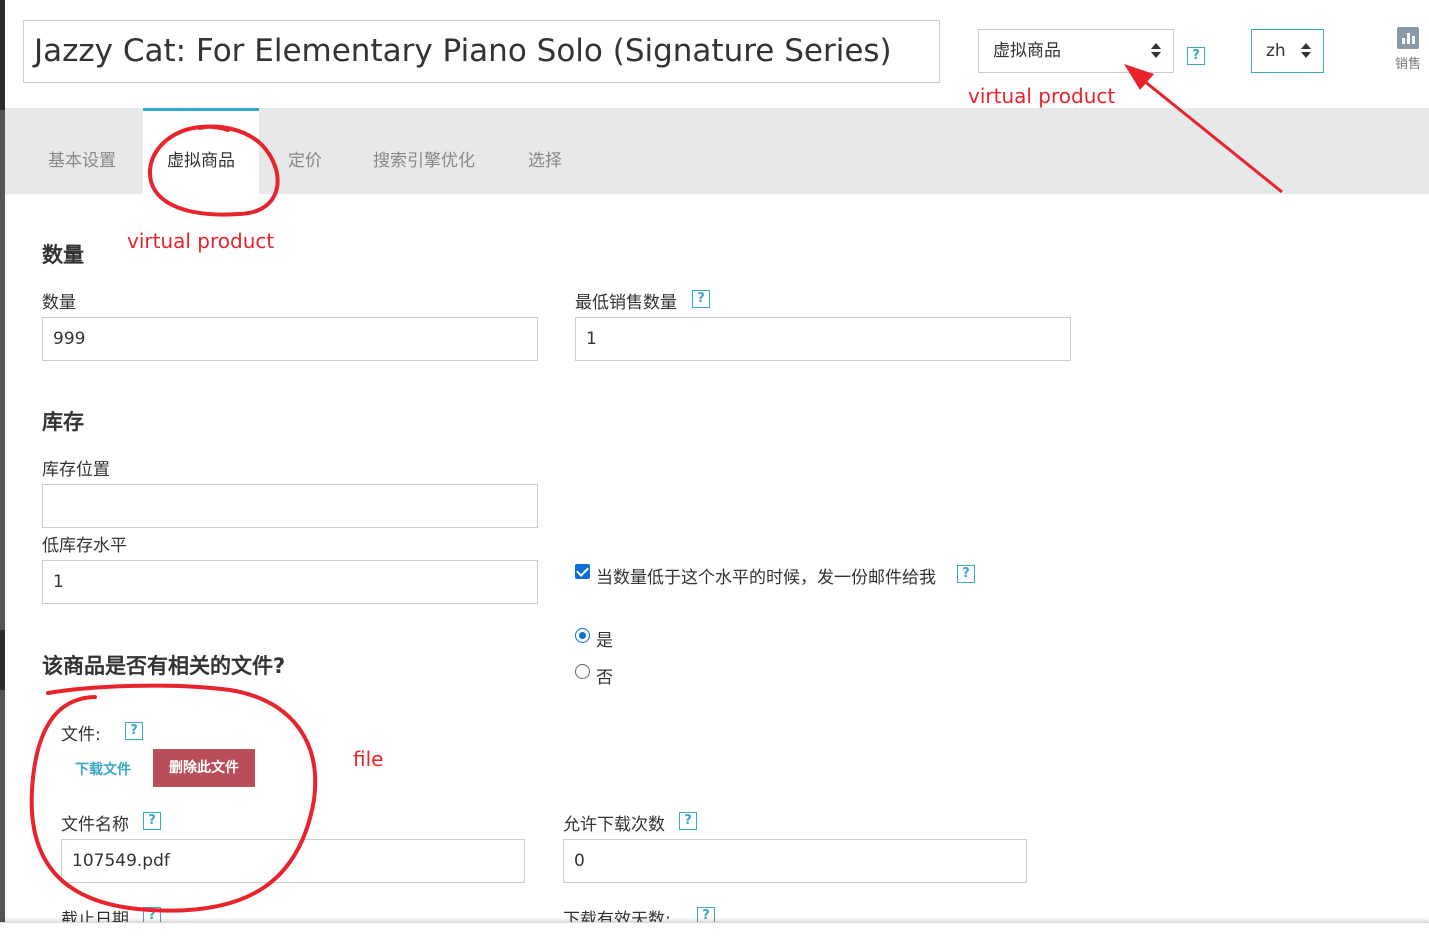 The width and height of the screenshot is (1429, 952). What do you see at coordinates (688, 821) in the screenshot?
I see `download-count-help-icon: ?` at bounding box center [688, 821].